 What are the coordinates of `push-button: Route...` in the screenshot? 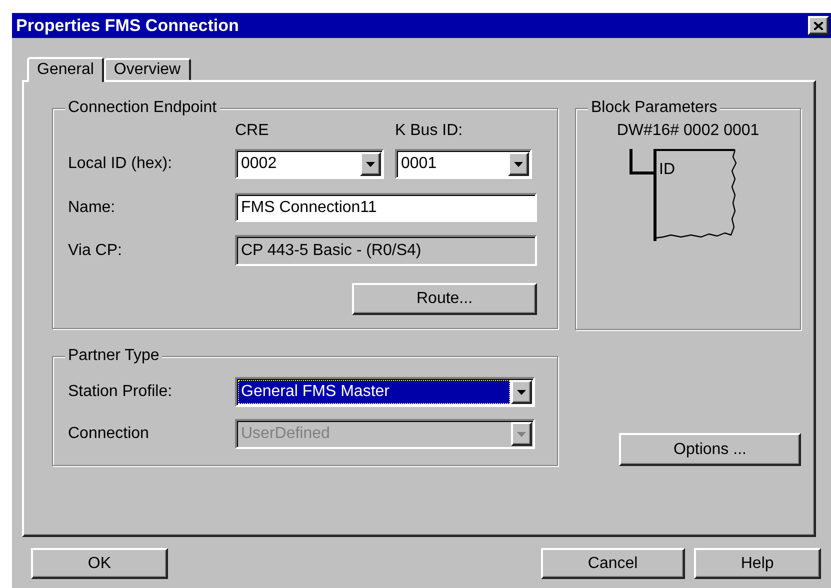 It's located at (444, 299).